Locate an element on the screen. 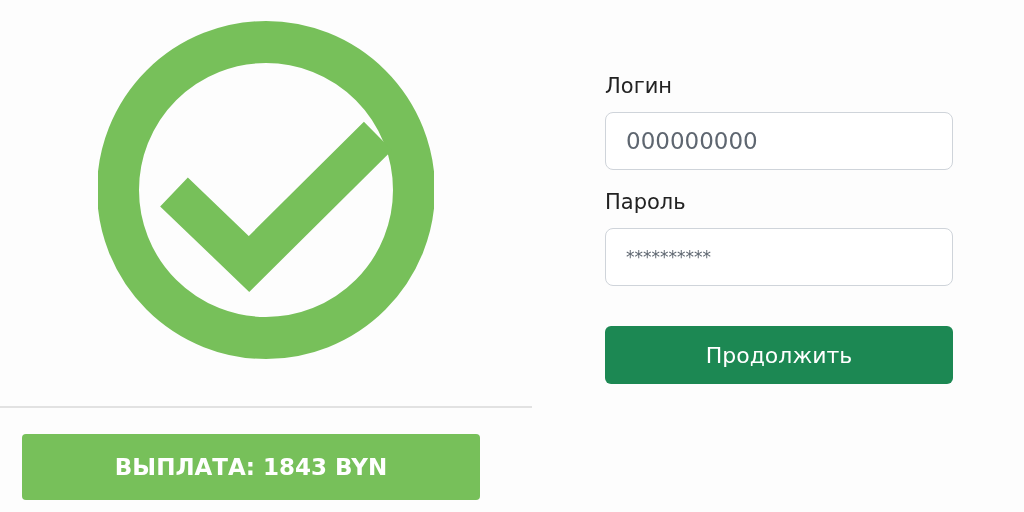  login-field: 000000000 is located at coordinates (779, 141).